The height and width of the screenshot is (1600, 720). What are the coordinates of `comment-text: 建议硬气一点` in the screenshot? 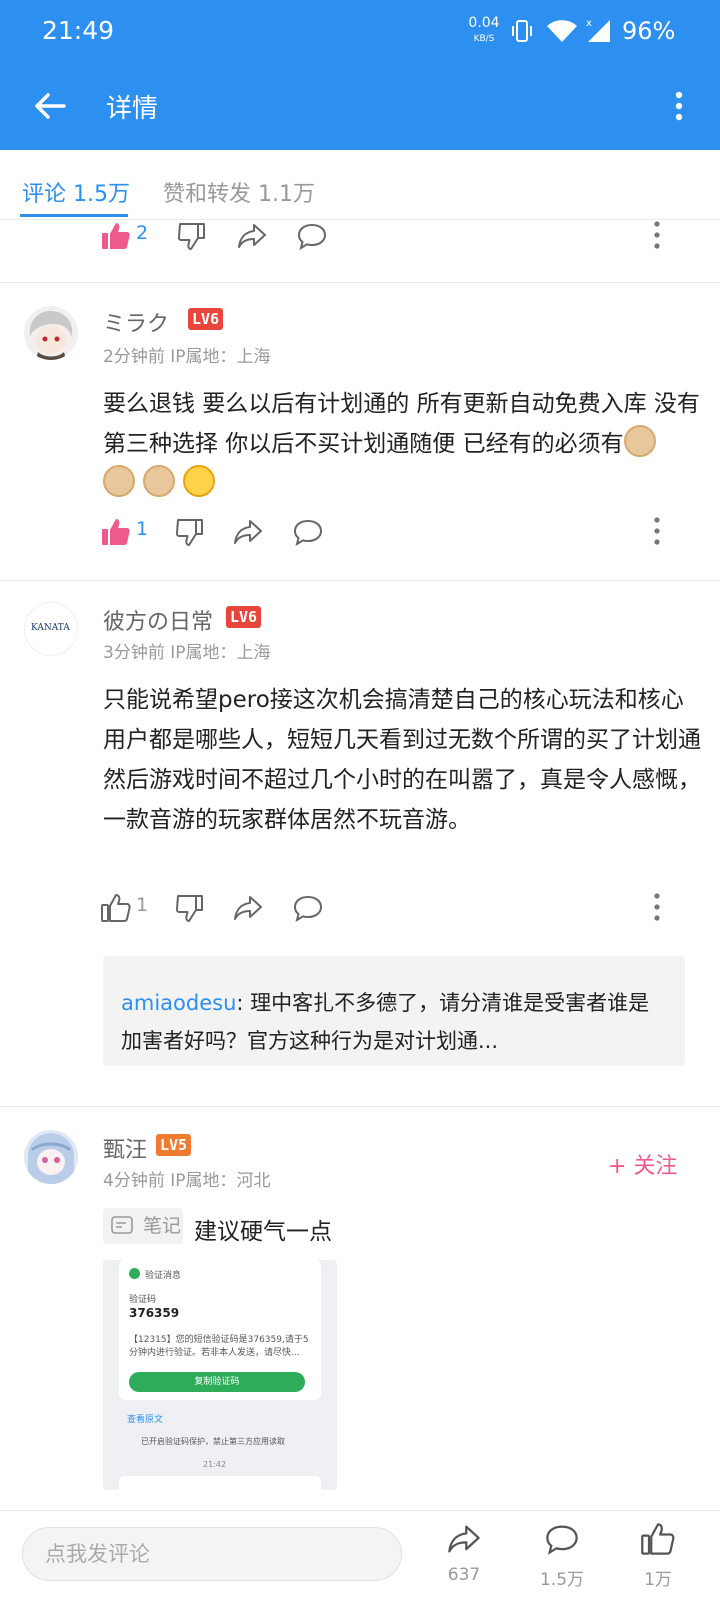 It's located at (263, 1232).